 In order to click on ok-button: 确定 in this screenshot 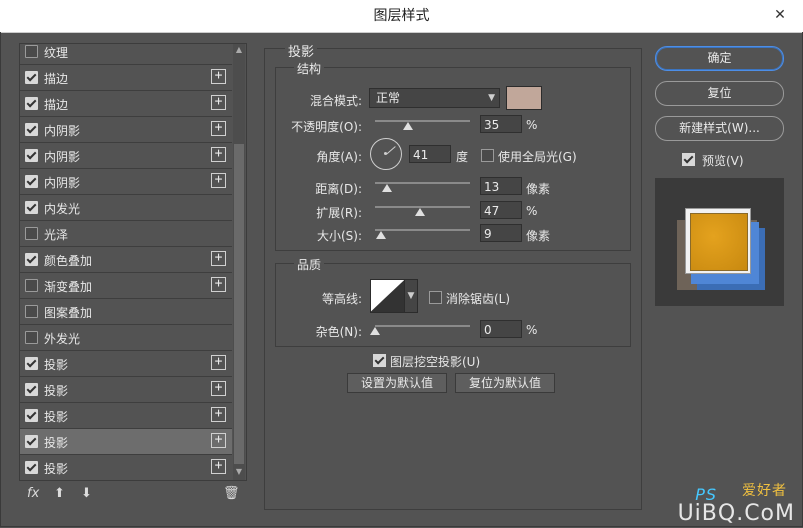, I will do `click(719, 58)`.